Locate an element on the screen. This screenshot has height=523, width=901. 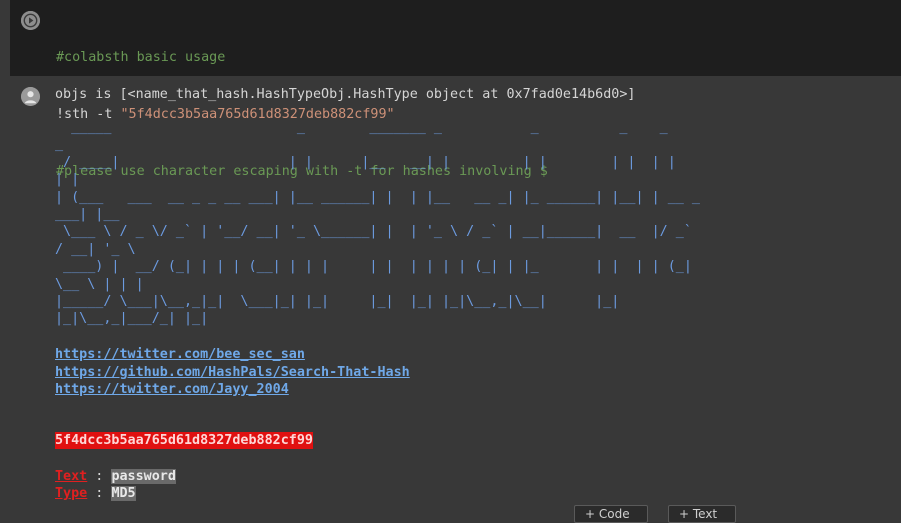
run-cell-button is located at coordinates (30, 20).